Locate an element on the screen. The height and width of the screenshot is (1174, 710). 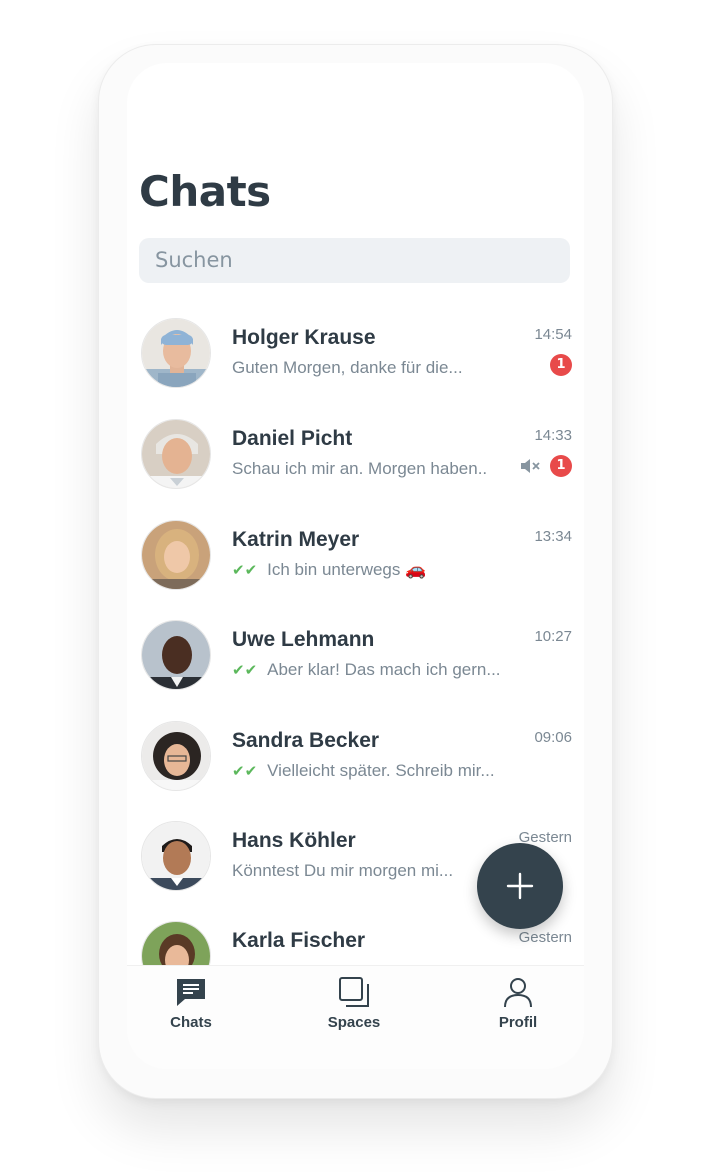
chat-row-katrin-meyer: Katrin Meyer ✔✔ Ich bin unterwegs 🚗 13:34 is located at coordinates (355, 570).